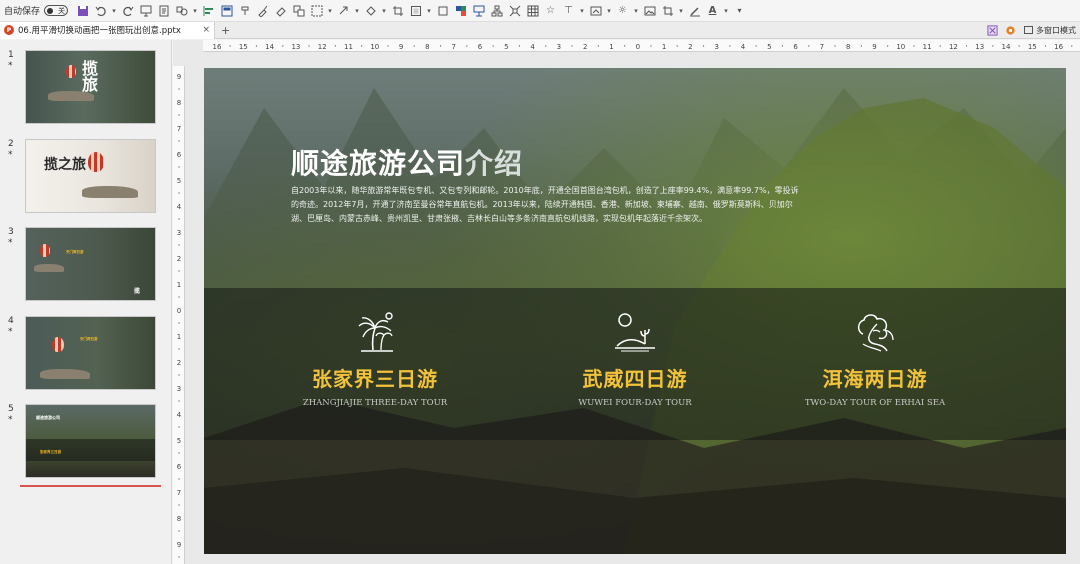  What do you see at coordinates (532, 11) in the screenshot?
I see `table-icon` at bounding box center [532, 11].